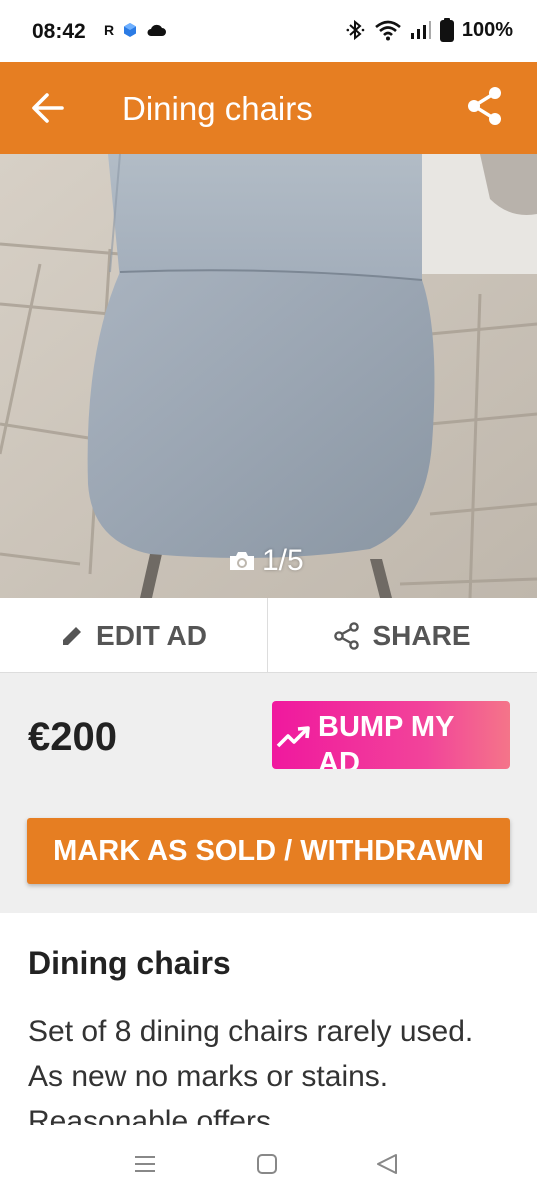 This screenshot has width=537, height=1200. Describe the element at coordinates (355, 30) in the screenshot. I see `bluetooth-icon` at that location.